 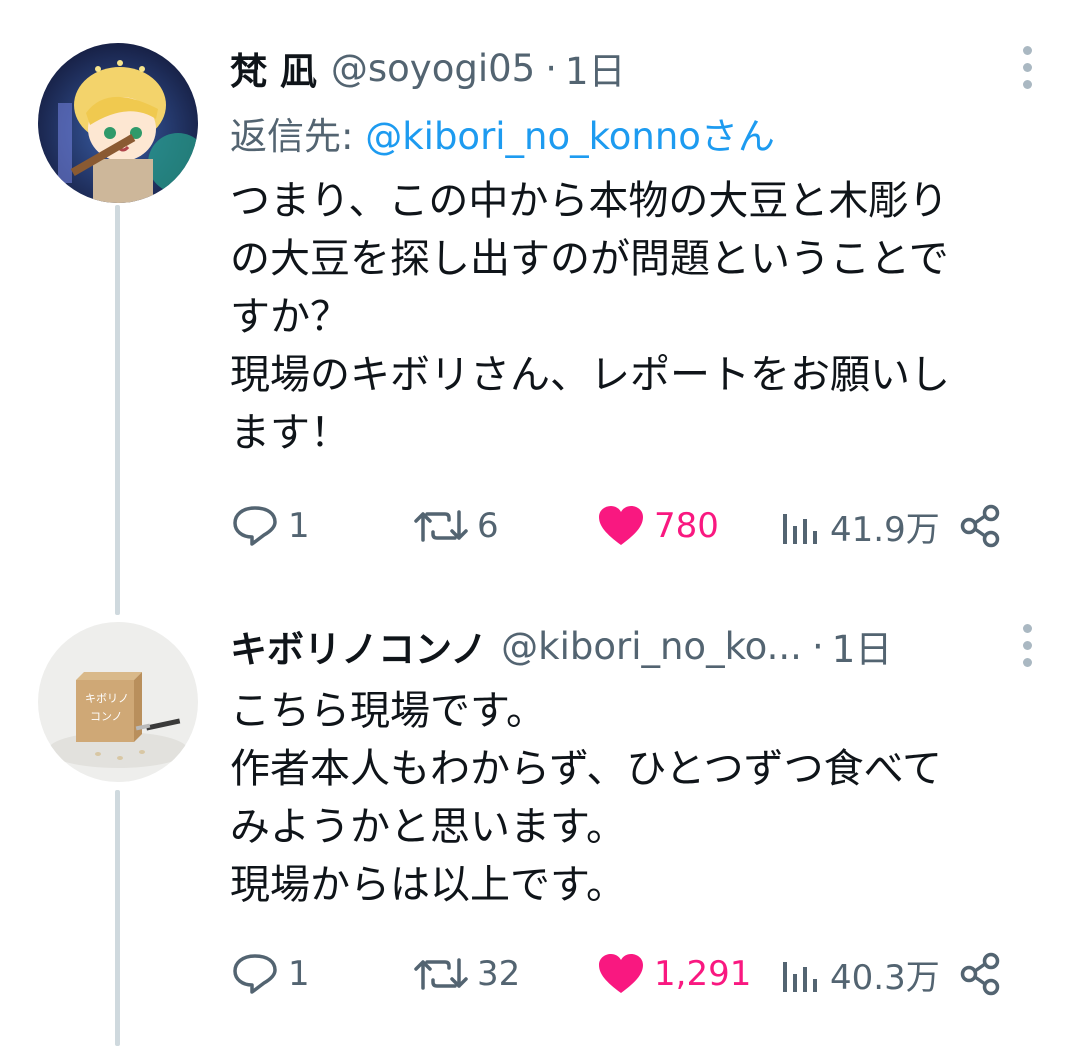 What do you see at coordinates (290, 317) in the screenshot?
I see `tweet-text-line: すか？` at bounding box center [290, 317].